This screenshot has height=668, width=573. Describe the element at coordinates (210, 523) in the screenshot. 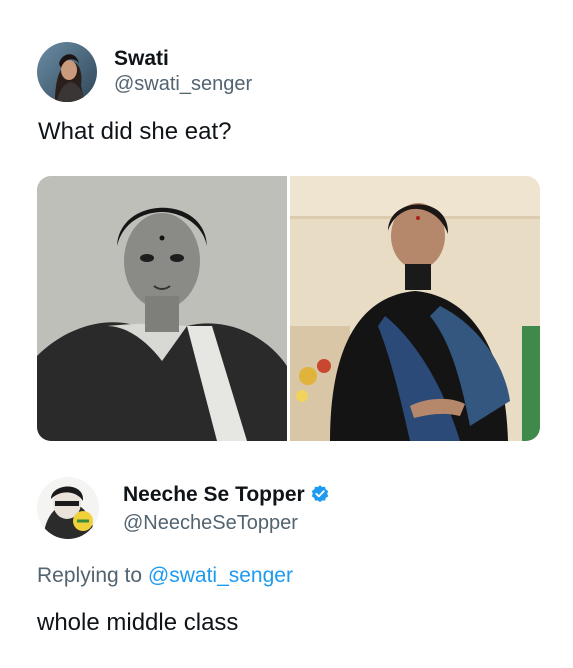

I see `reply-author-handle: @NeecheSeTopper` at that location.